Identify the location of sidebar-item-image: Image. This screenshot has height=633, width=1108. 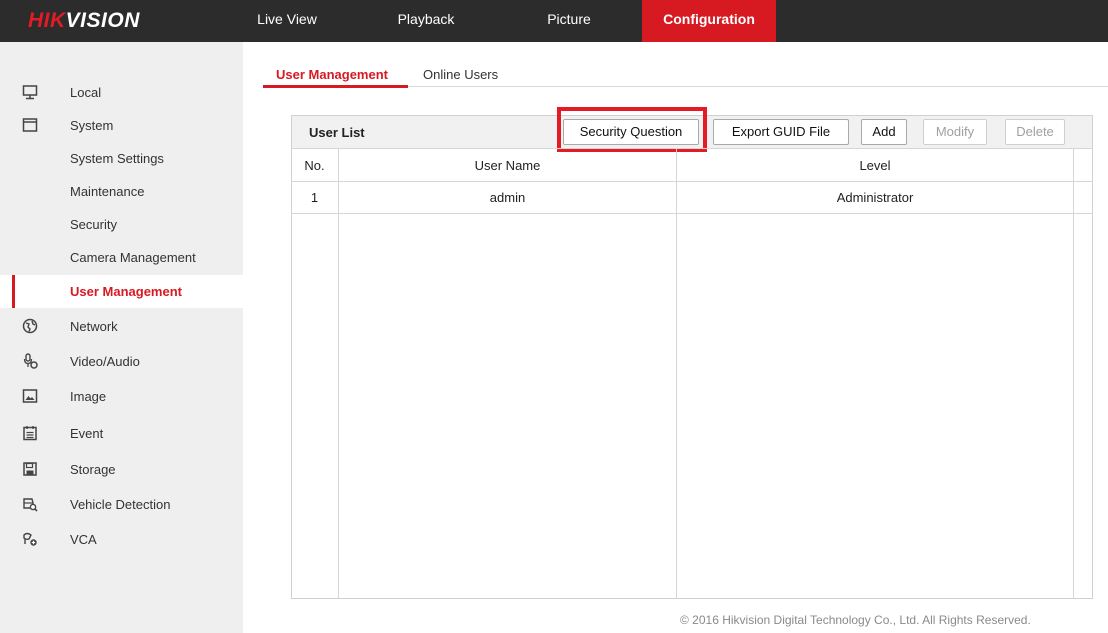
(121, 396).